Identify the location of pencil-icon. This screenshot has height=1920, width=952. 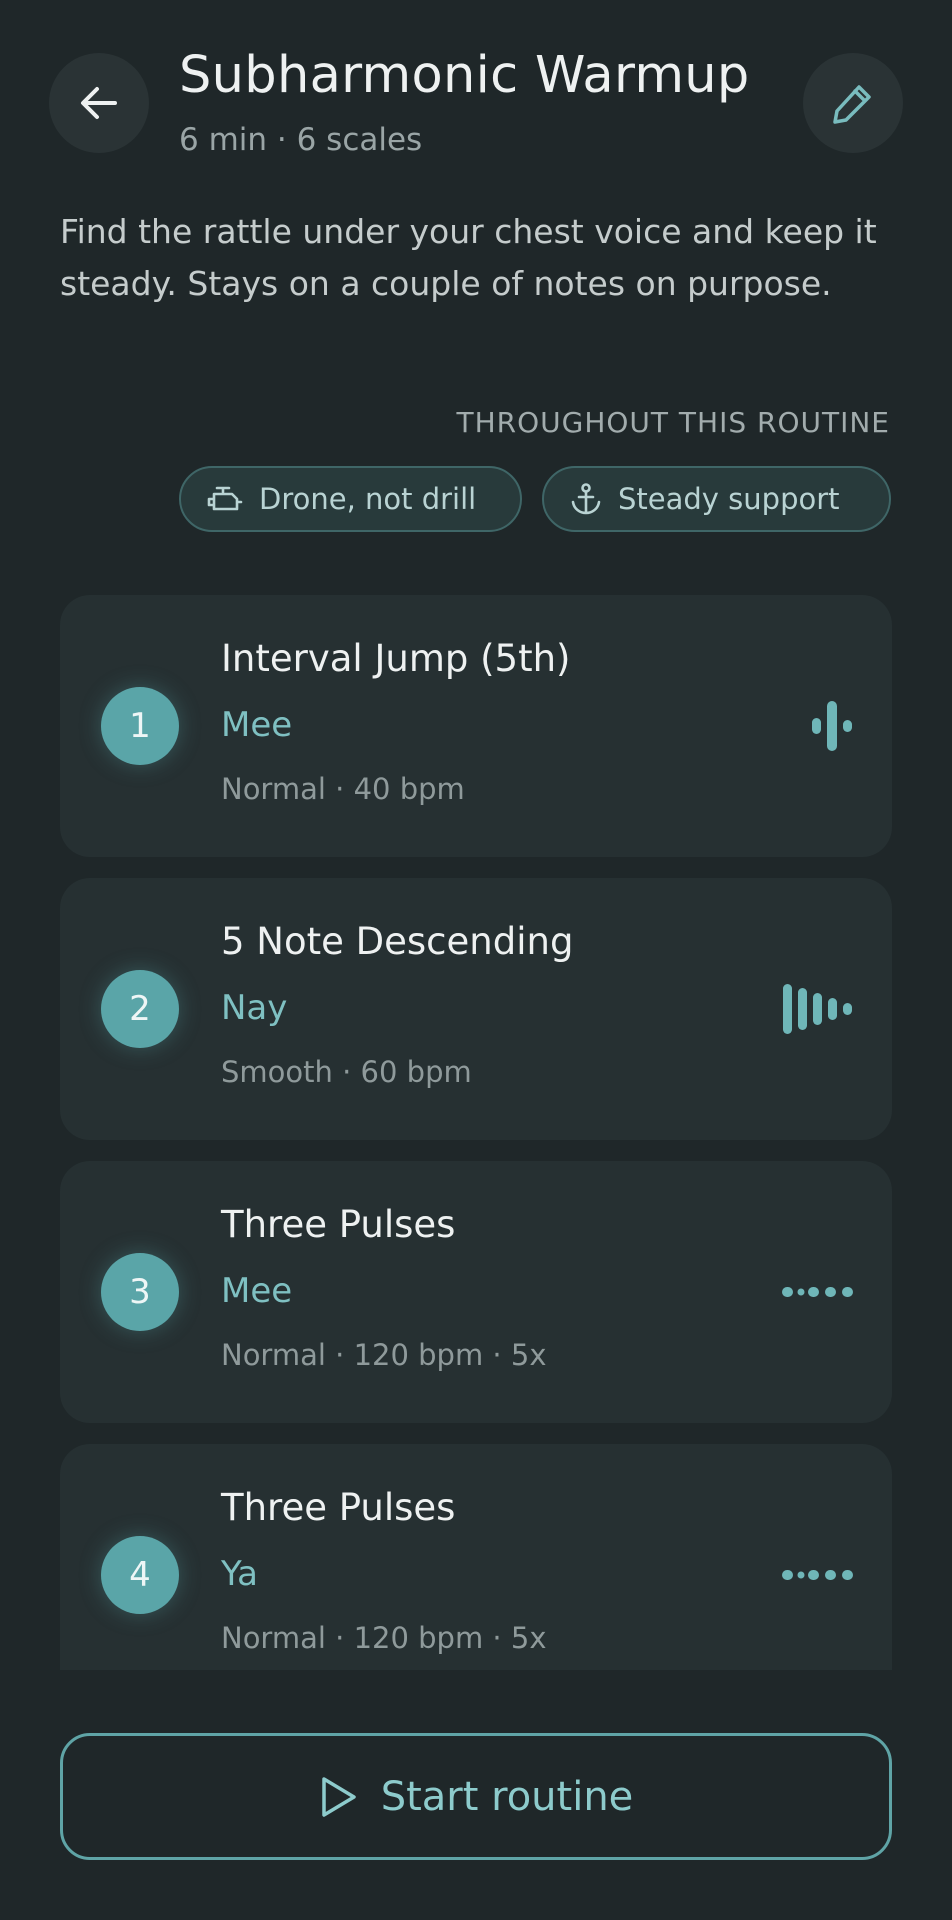
(852, 104).